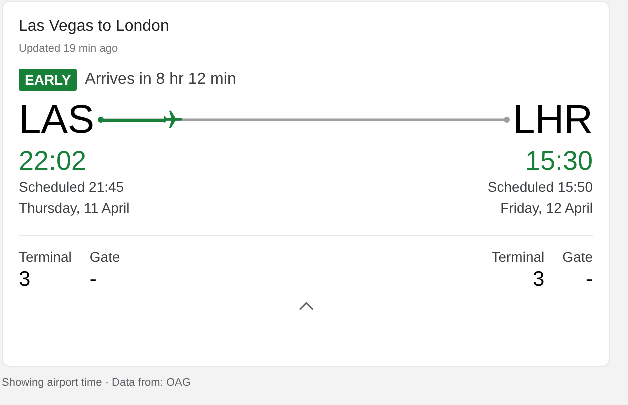 The image size is (628, 405). What do you see at coordinates (540, 187) in the screenshot?
I see `scheduled-time: Scheduled 15:50` at bounding box center [540, 187].